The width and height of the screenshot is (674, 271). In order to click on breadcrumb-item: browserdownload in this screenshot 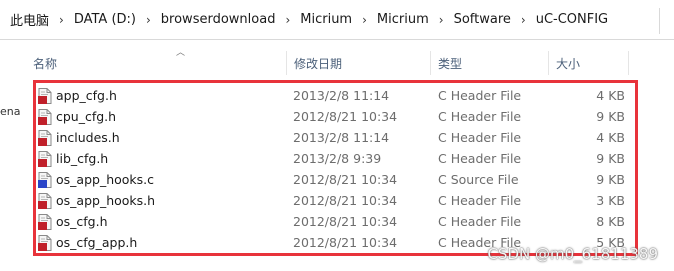, I will do `click(218, 19)`.